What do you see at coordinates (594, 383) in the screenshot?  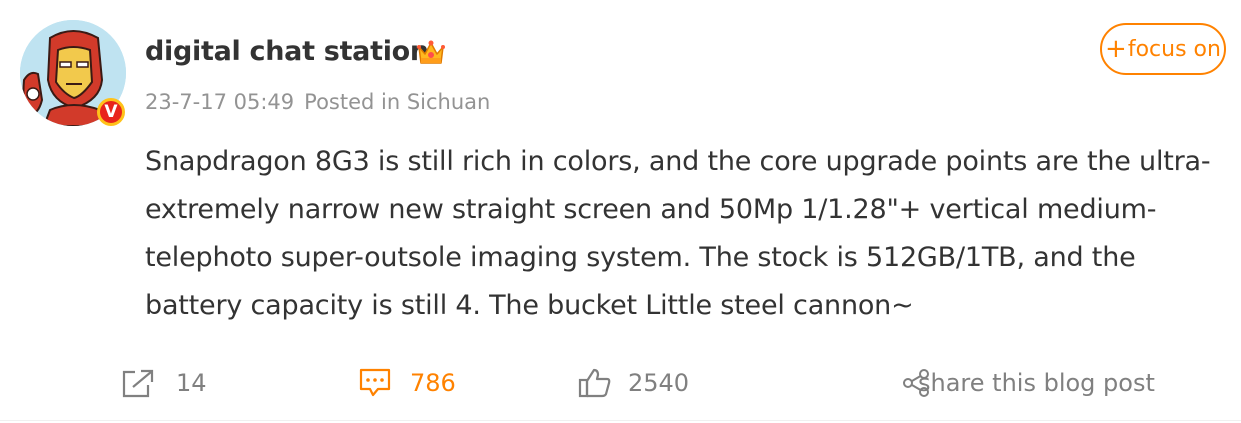 I see `thumbs-up-icon` at bounding box center [594, 383].